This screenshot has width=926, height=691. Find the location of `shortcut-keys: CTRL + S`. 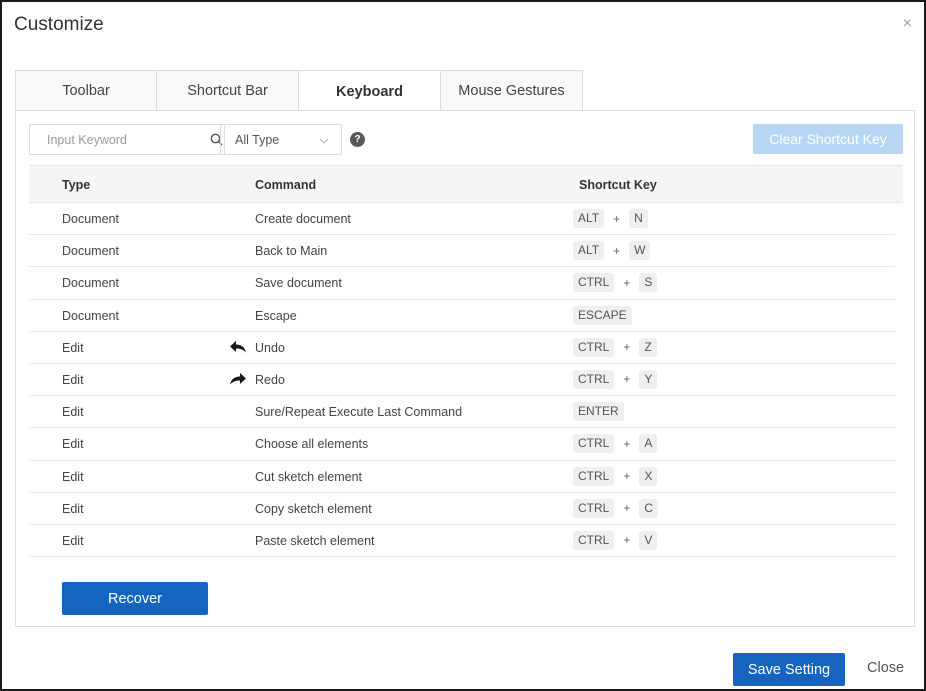

shortcut-keys: CTRL + S is located at coordinates (615, 283).